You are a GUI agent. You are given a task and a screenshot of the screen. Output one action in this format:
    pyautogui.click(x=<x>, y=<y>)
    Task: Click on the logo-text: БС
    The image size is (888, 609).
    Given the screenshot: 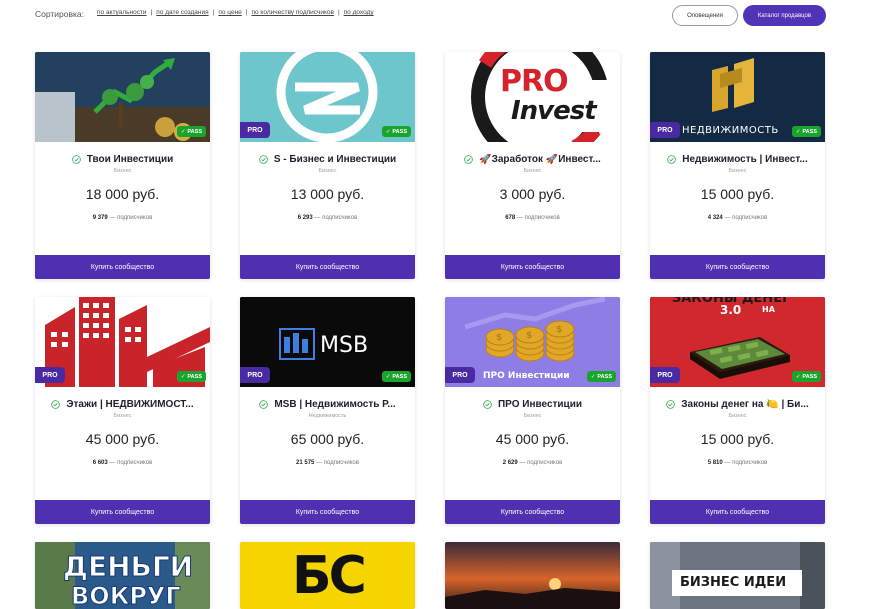 What is the action you would take?
    pyautogui.click(x=329, y=576)
    